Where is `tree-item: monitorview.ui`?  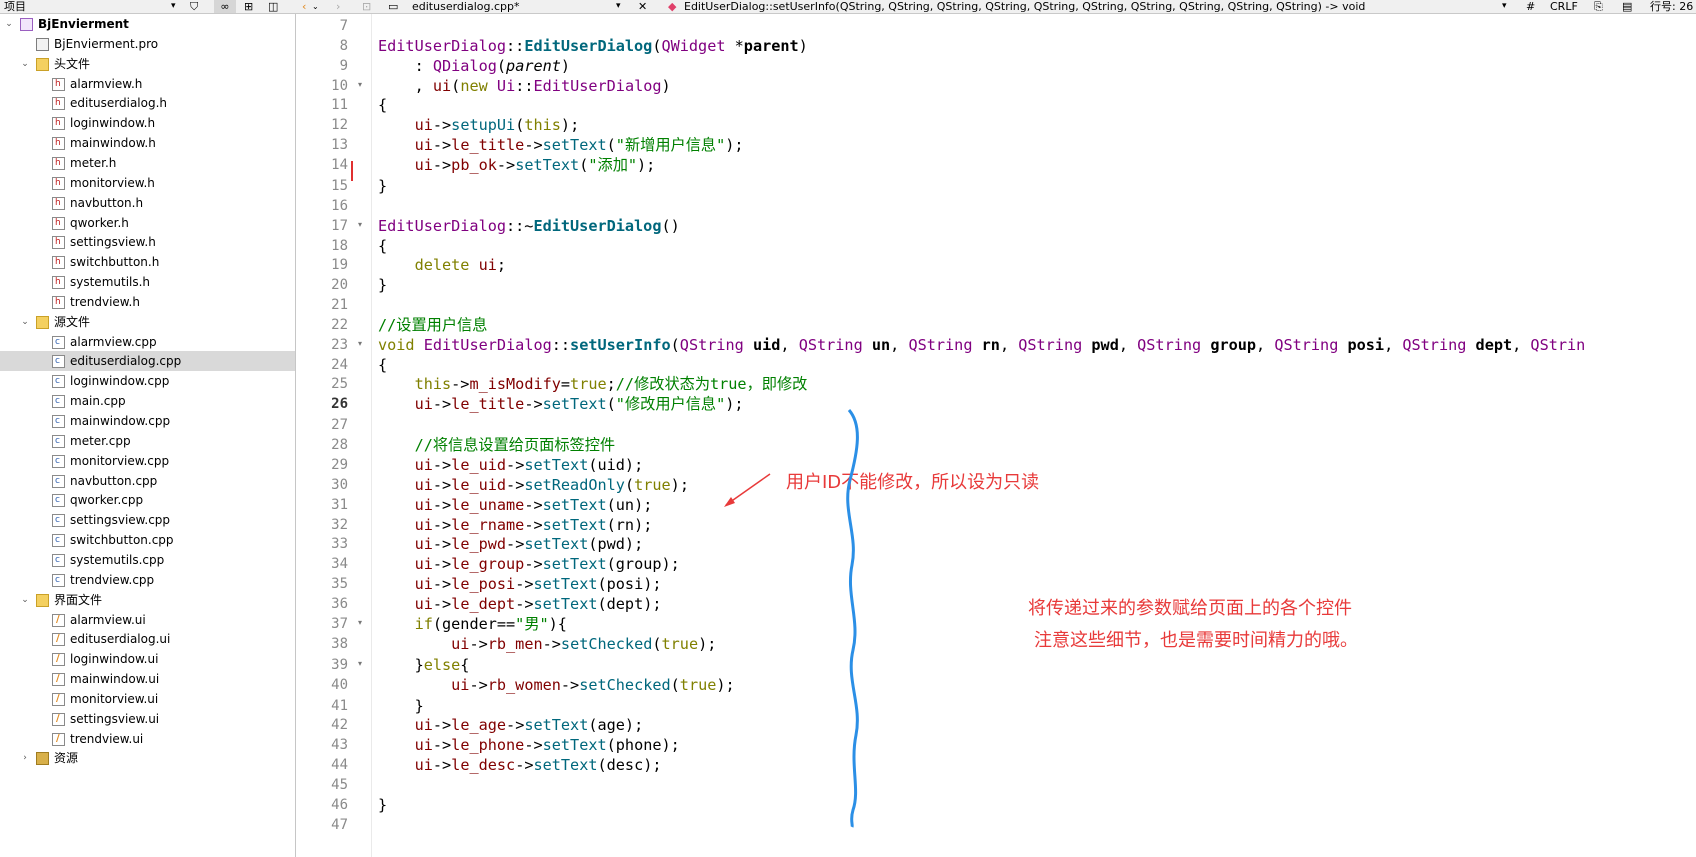
tree-item: monitorview.ui is located at coordinates (147, 699).